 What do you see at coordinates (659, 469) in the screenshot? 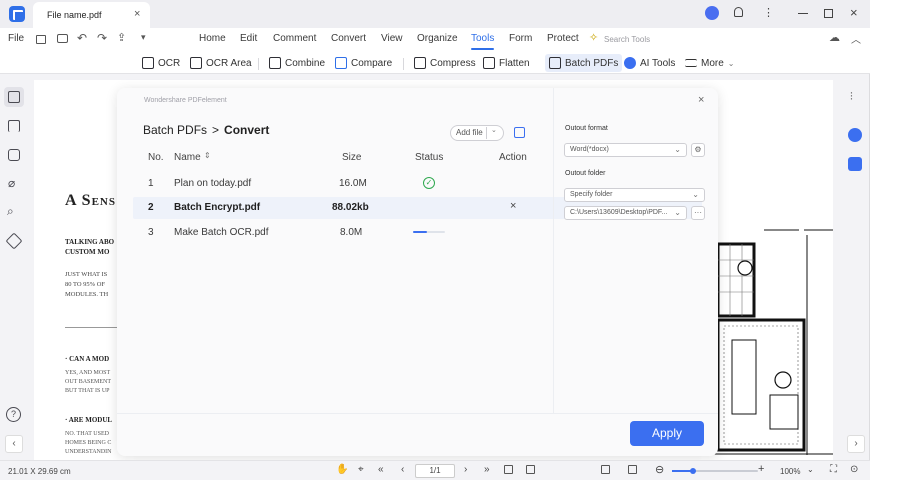
I see `zoom-out-icon: ⊖` at bounding box center [659, 469].